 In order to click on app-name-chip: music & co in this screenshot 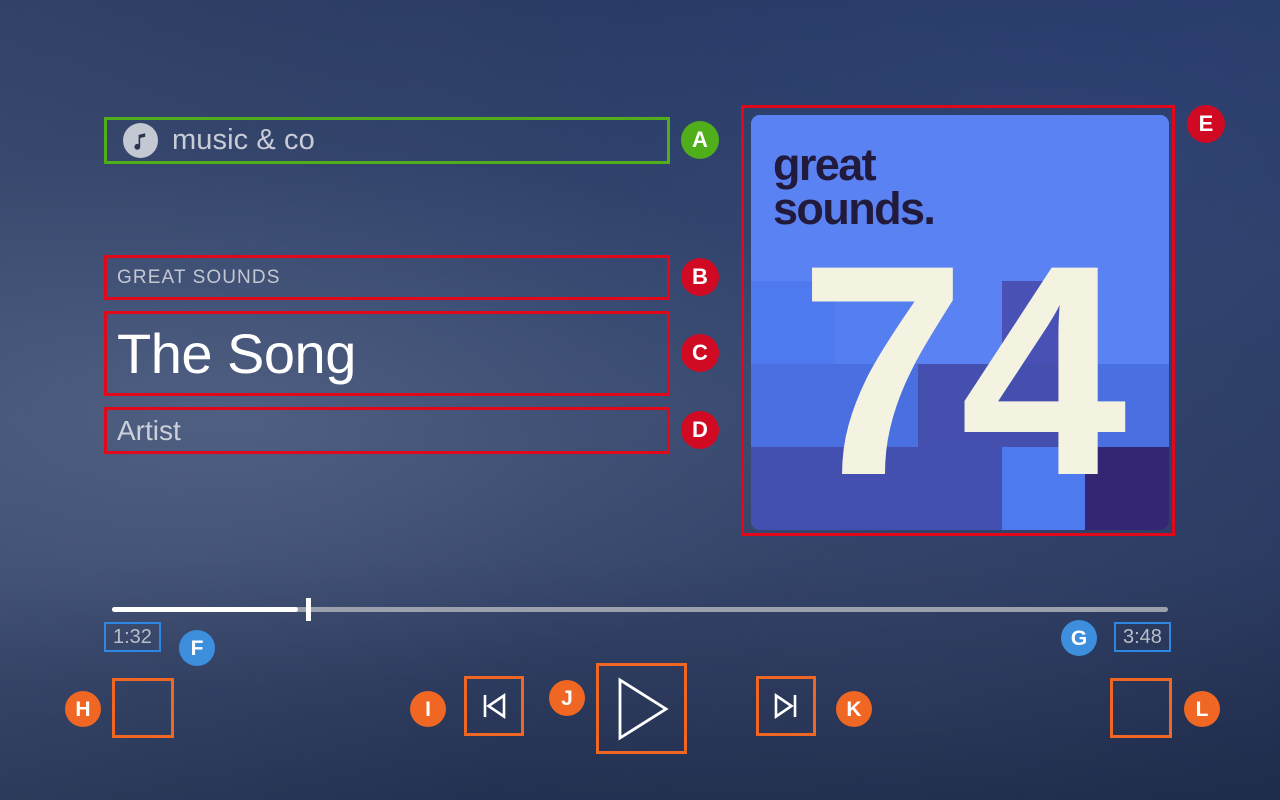, I will do `click(387, 140)`.